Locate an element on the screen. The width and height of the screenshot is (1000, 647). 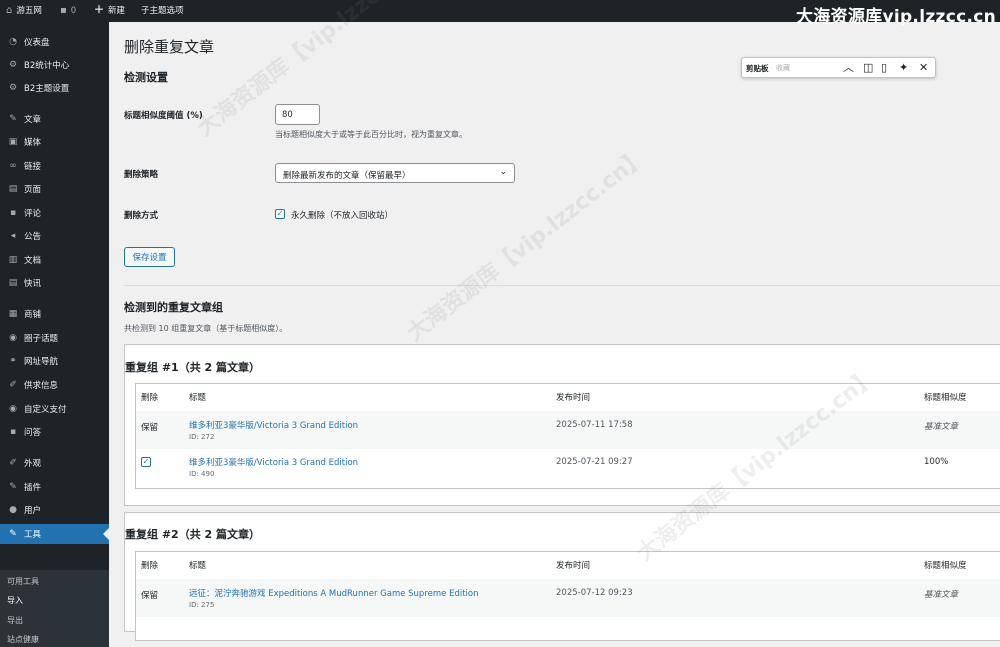
appearance-icon: ✐ is located at coordinates (13, 463).